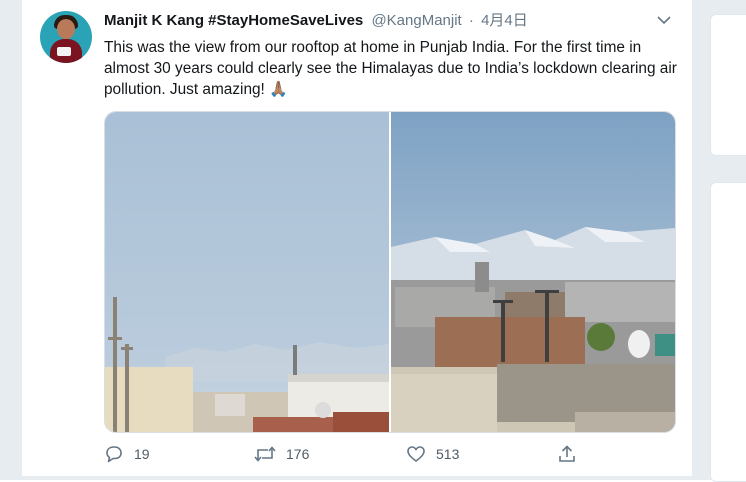  What do you see at coordinates (357, 478) in the screenshot?
I see `divider` at bounding box center [357, 478].